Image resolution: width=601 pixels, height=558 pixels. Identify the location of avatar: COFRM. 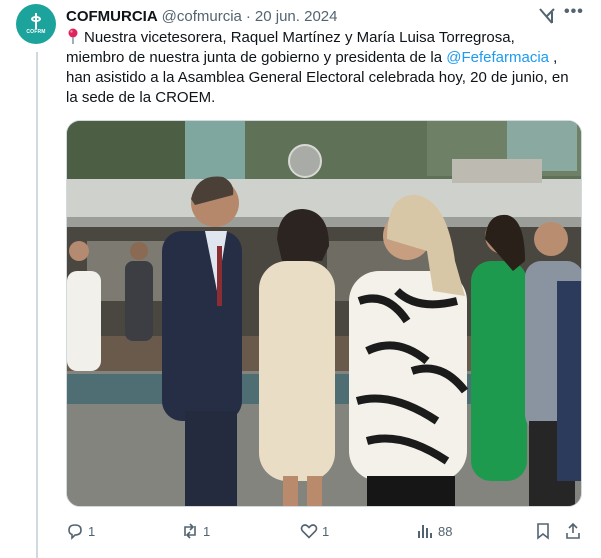
(36, 24).